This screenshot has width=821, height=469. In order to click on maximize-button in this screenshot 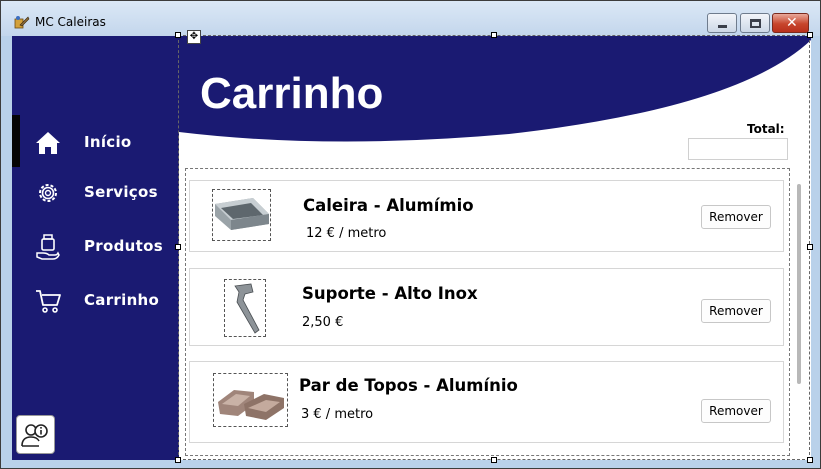, I will do `click(755, 23)`.